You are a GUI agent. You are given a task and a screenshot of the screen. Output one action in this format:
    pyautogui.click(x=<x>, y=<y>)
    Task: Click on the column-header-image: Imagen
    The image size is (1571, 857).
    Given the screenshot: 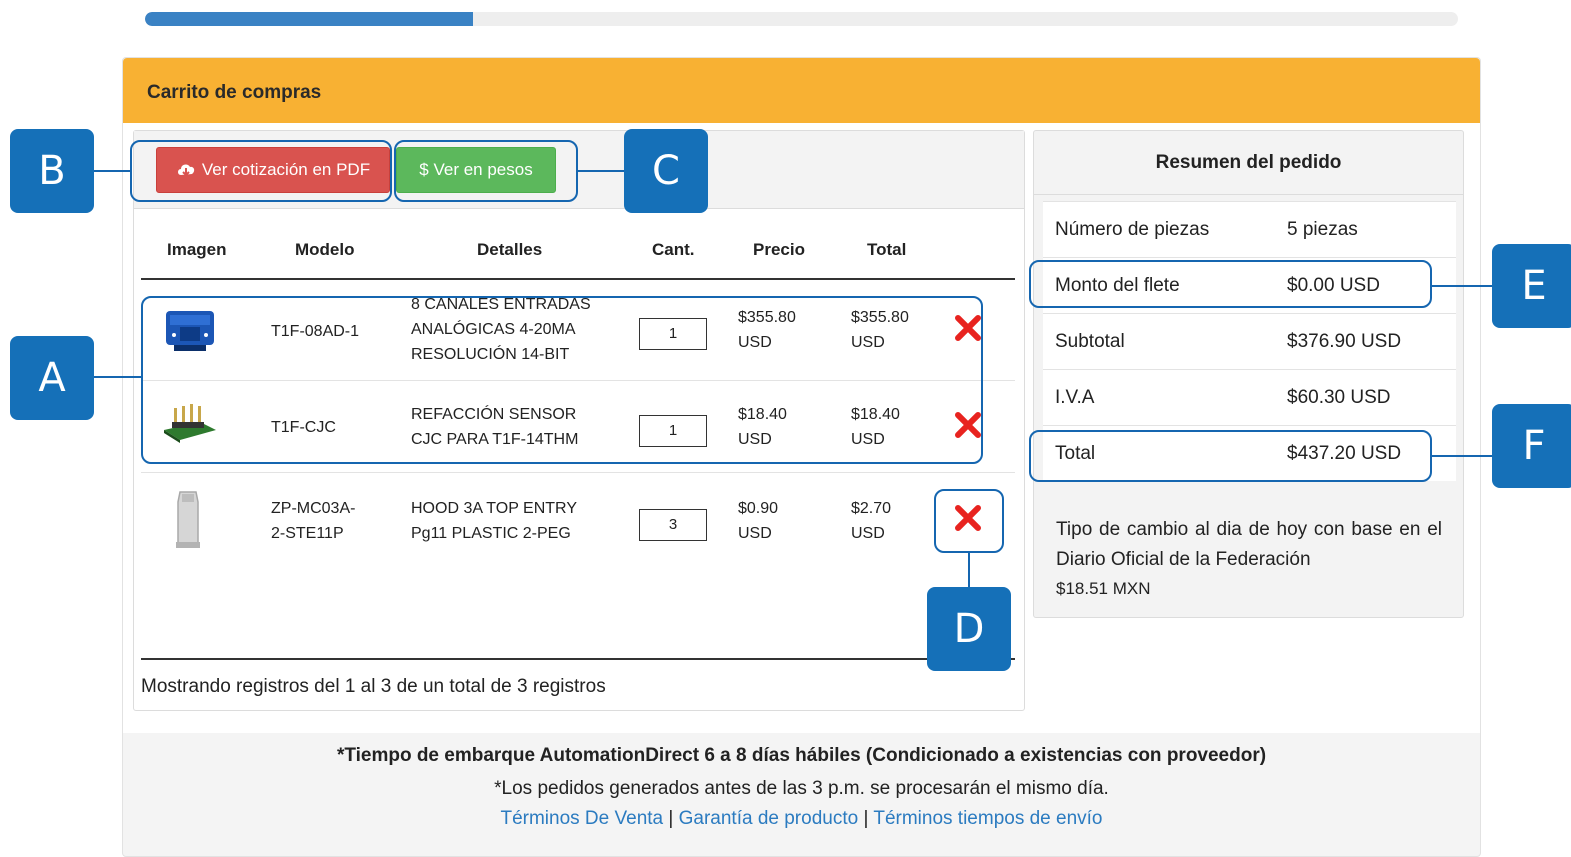 What is the action you would take?
    pyautogui.click(x=197, y=249)
    